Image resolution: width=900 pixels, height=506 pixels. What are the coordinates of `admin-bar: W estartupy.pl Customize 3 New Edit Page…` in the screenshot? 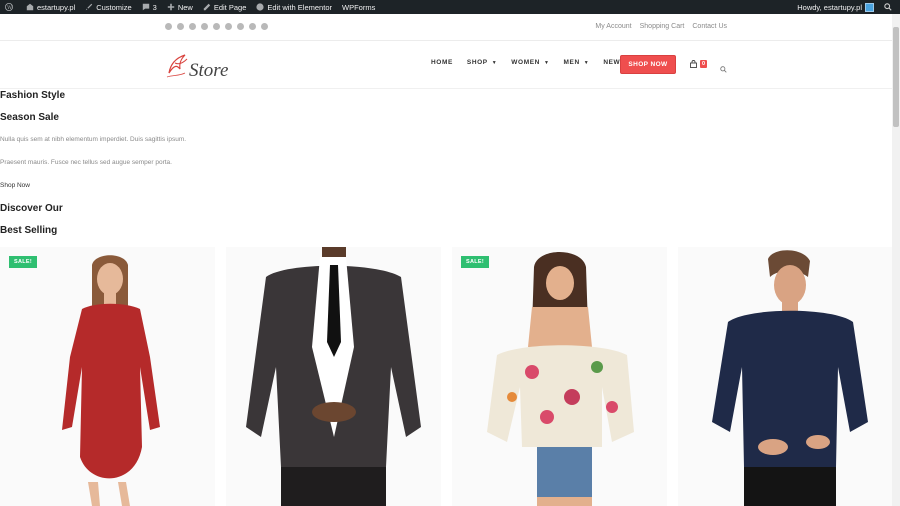 It's located at (450, 7).